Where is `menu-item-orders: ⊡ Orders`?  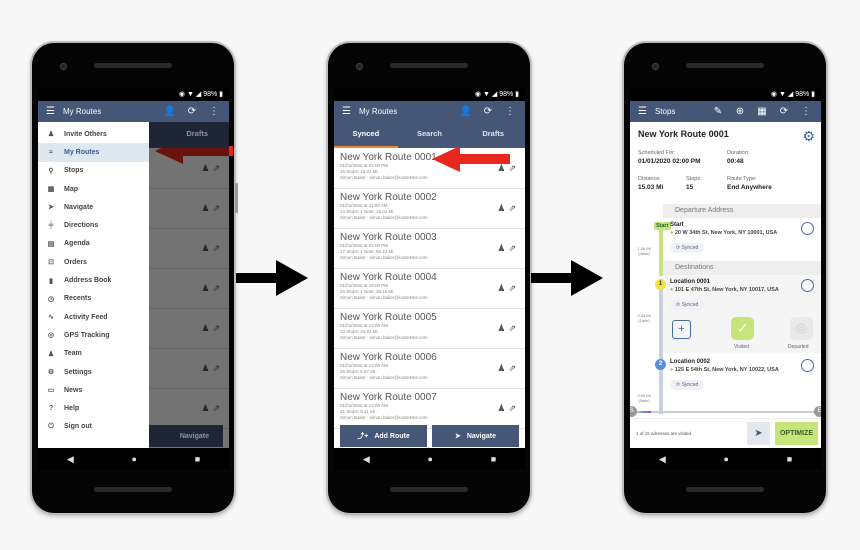 menu-item-orders: ⊡ Orders is located at coordinates (93, 262).